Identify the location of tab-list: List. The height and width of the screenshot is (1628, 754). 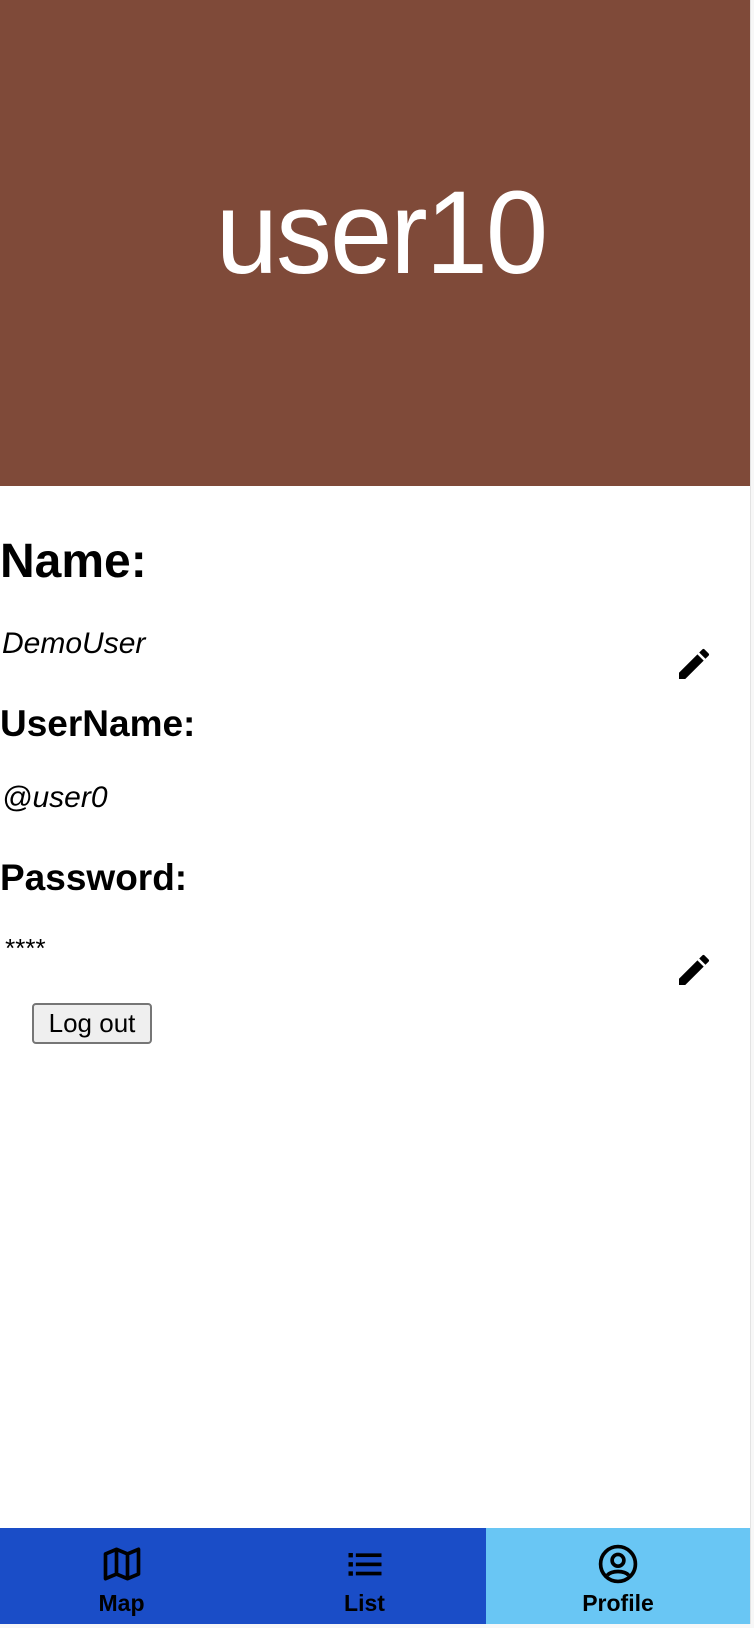
(364, 1576).